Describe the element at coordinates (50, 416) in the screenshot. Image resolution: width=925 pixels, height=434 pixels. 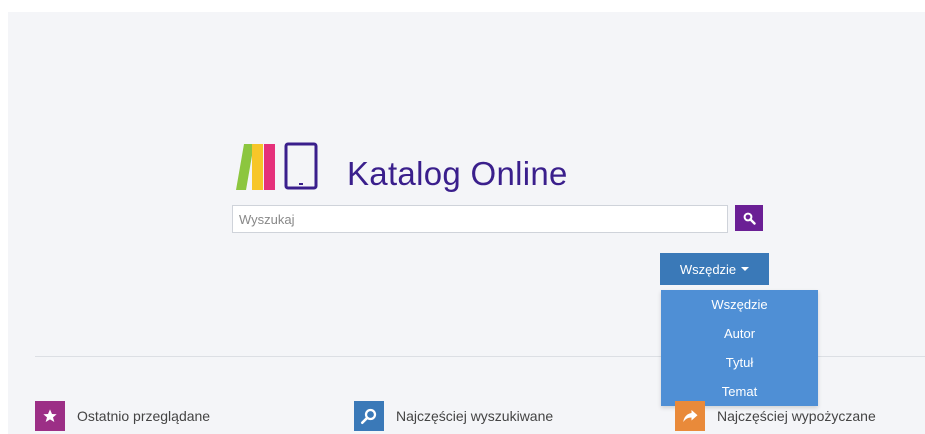
I see `star-icon` at that location.